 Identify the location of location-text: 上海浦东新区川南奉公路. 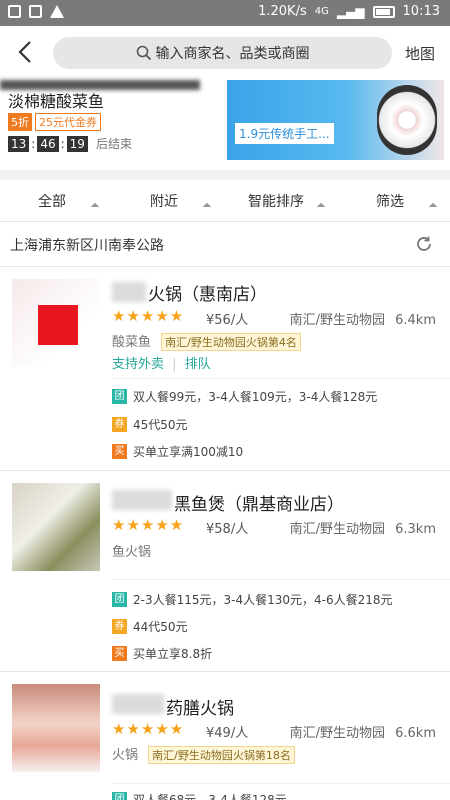
(87, 246).